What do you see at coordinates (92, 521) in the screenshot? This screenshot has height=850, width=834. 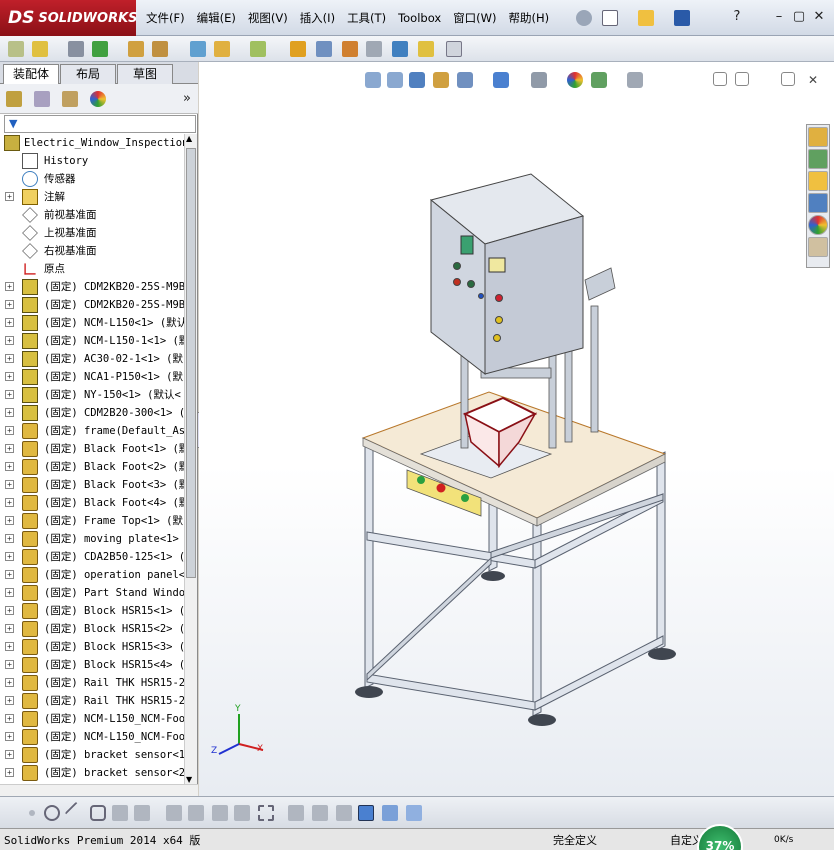 I see `tree-item: + (固定) Frame Top<1> (默` at bounding box center [92, 521].